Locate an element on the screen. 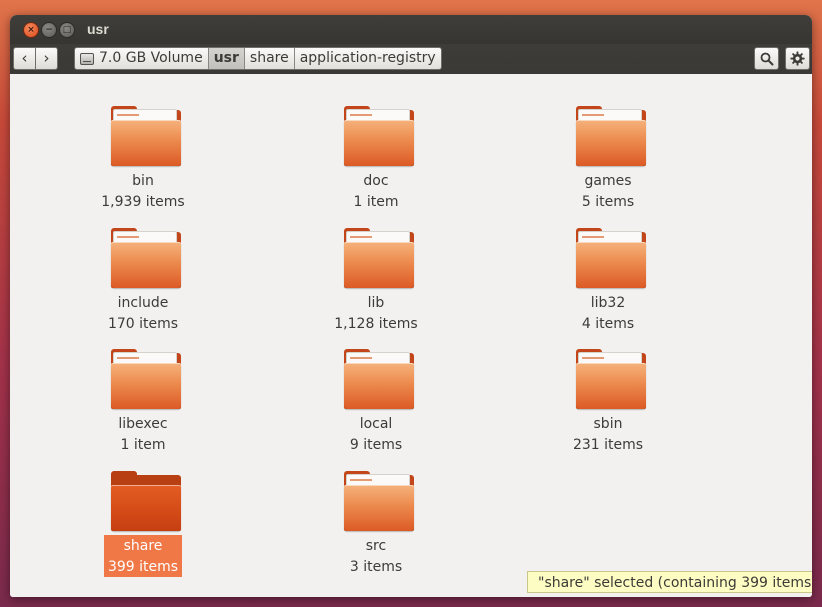 This screenshot has width=822, height=607. settings-button is located at coordinates (797, 58).